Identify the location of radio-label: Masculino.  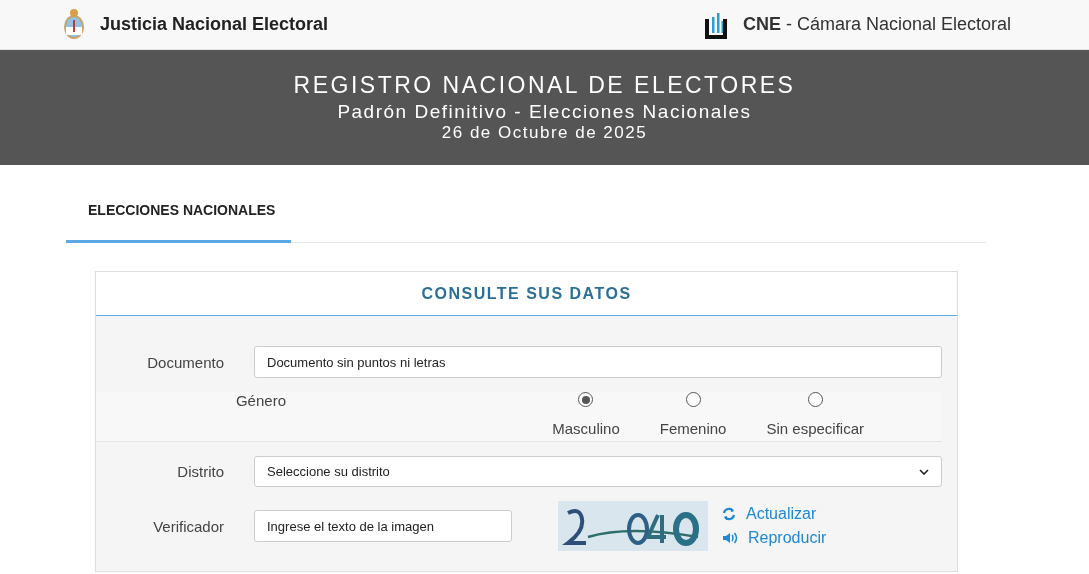
(586, 428).